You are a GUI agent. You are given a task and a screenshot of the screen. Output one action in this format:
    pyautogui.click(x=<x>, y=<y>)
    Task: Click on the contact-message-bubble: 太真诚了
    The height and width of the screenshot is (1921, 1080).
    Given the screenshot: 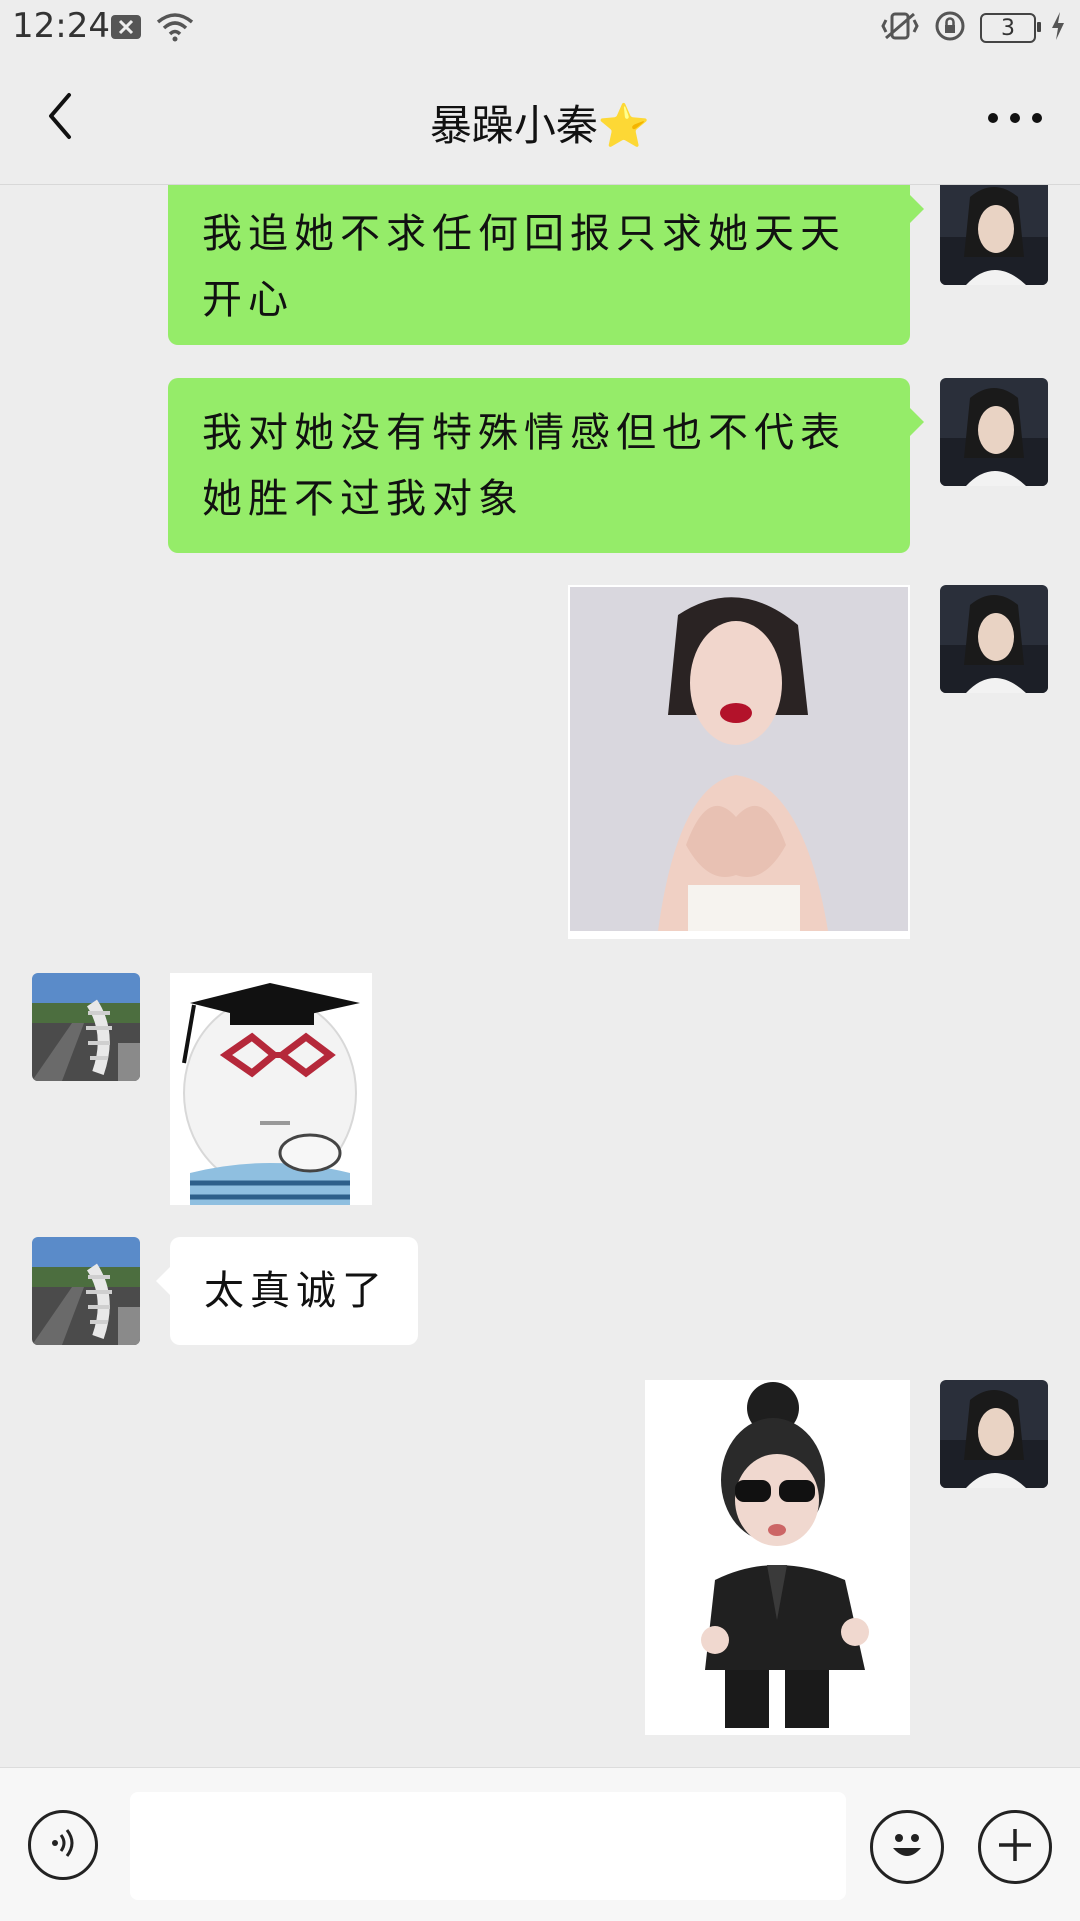 What is the action you would take?
    pyautogui.click(x=287, y=1291)
    